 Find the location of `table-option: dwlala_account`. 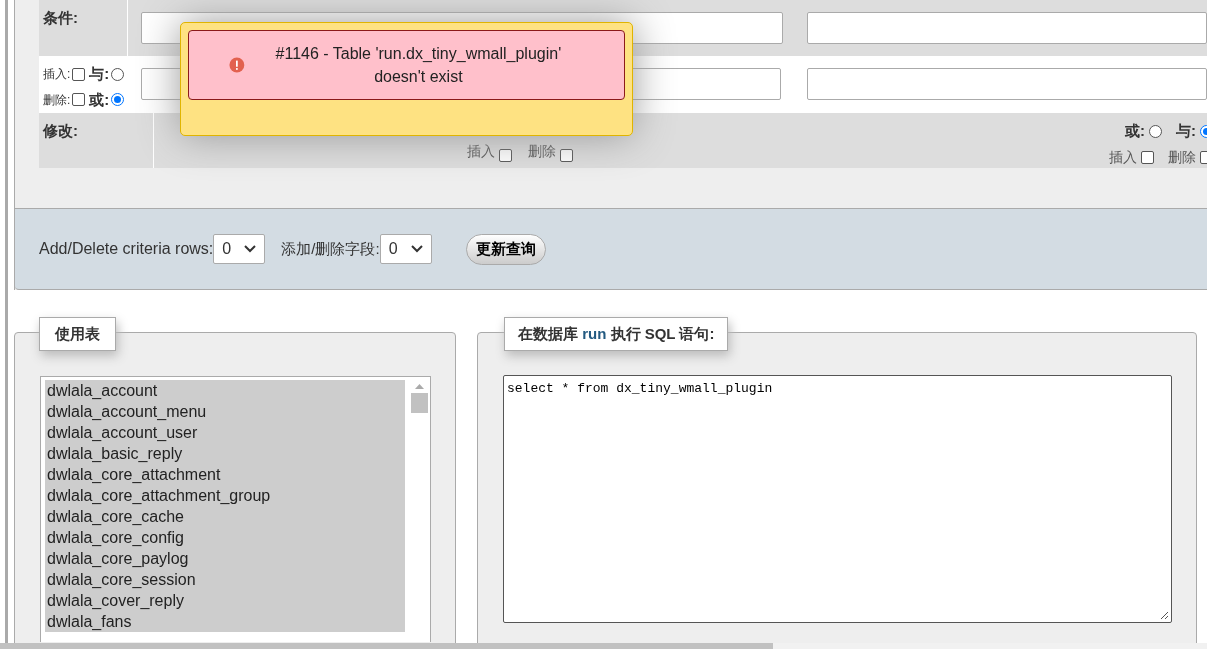

table-option: dwlala_account is located at coordinates (225, 390).